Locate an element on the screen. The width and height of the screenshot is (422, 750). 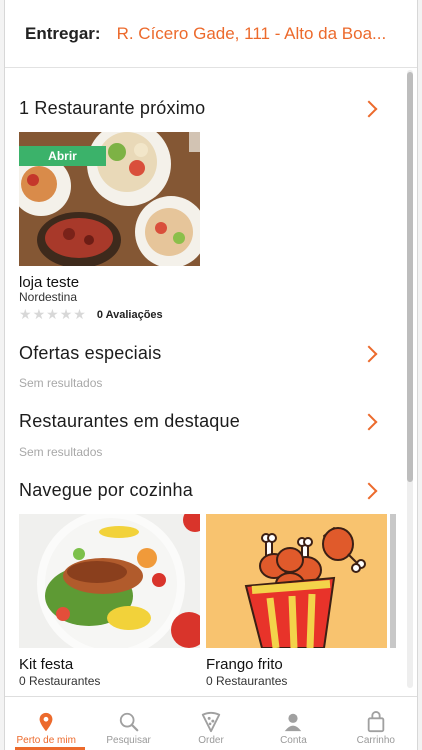
search-icon is located at coordinates (128, 722).